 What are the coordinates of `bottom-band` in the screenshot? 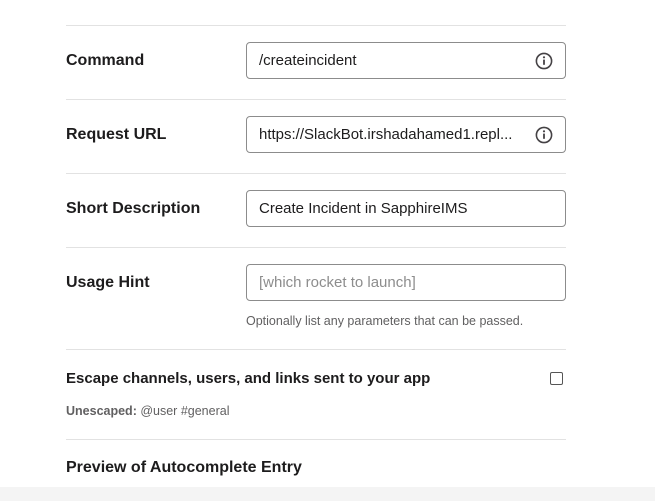 It's located at (327, 494).